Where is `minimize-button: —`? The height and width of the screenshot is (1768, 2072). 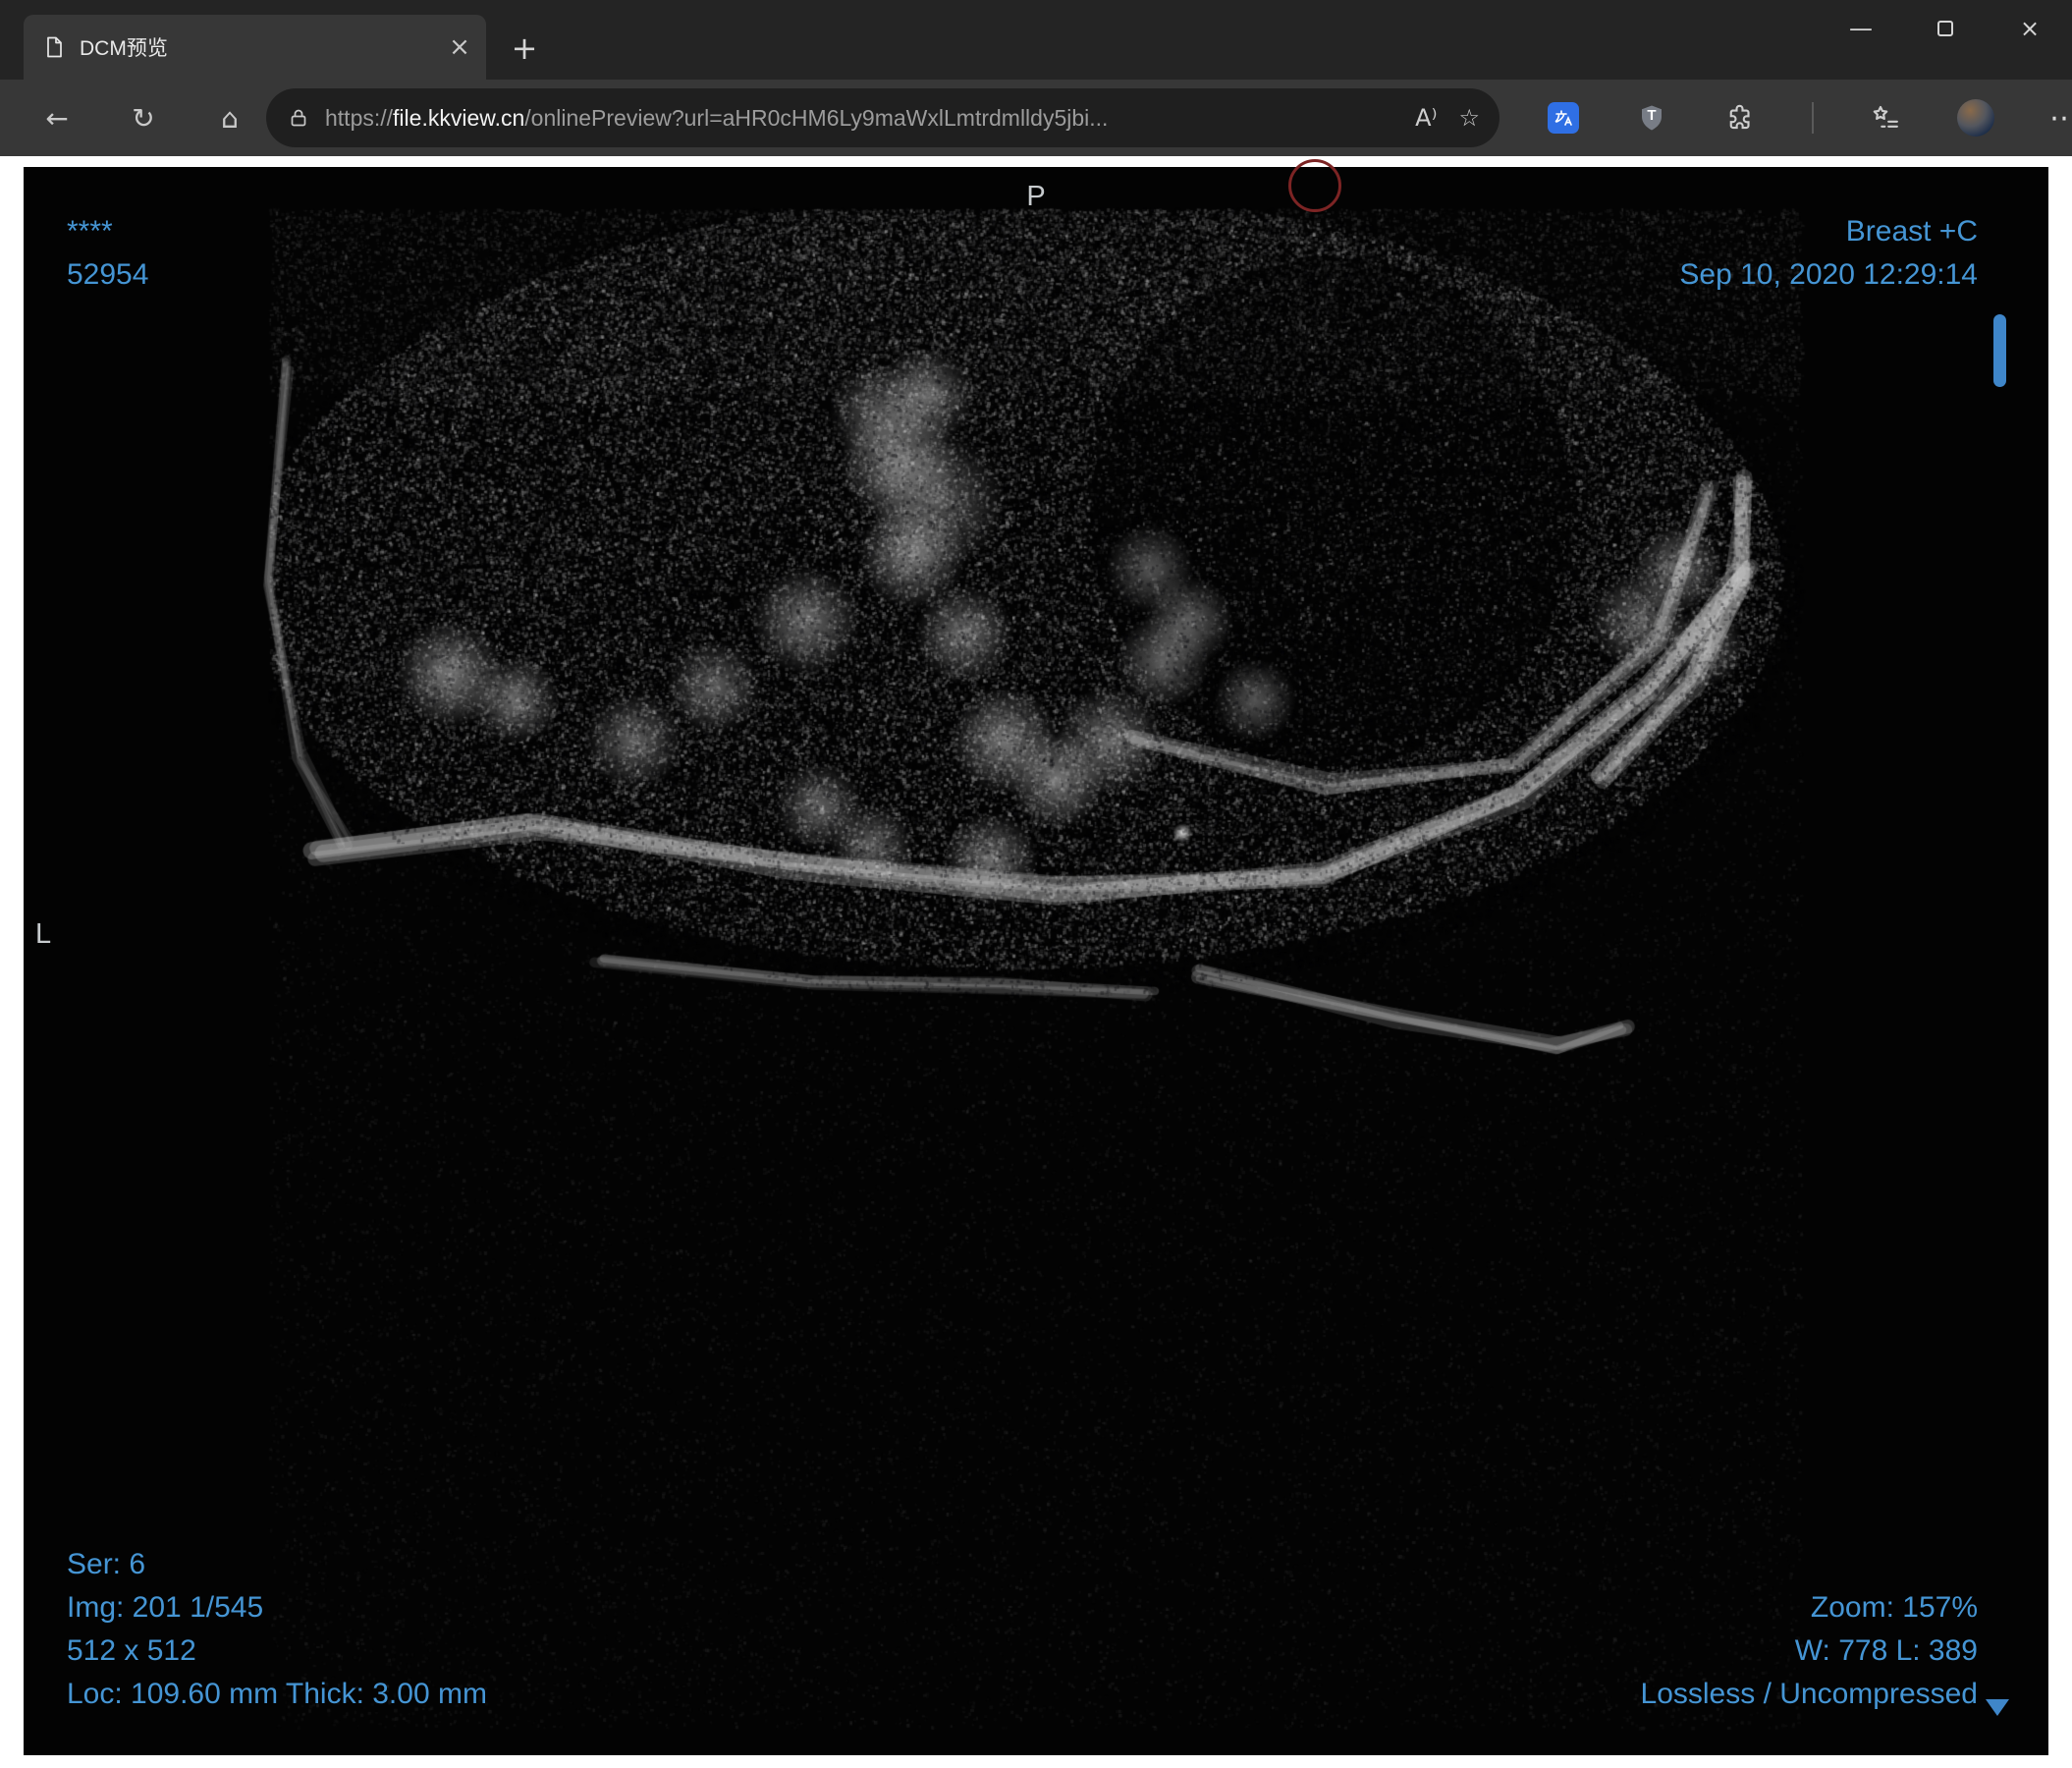 minimize-button: — is located at coordinates (1861, 28).